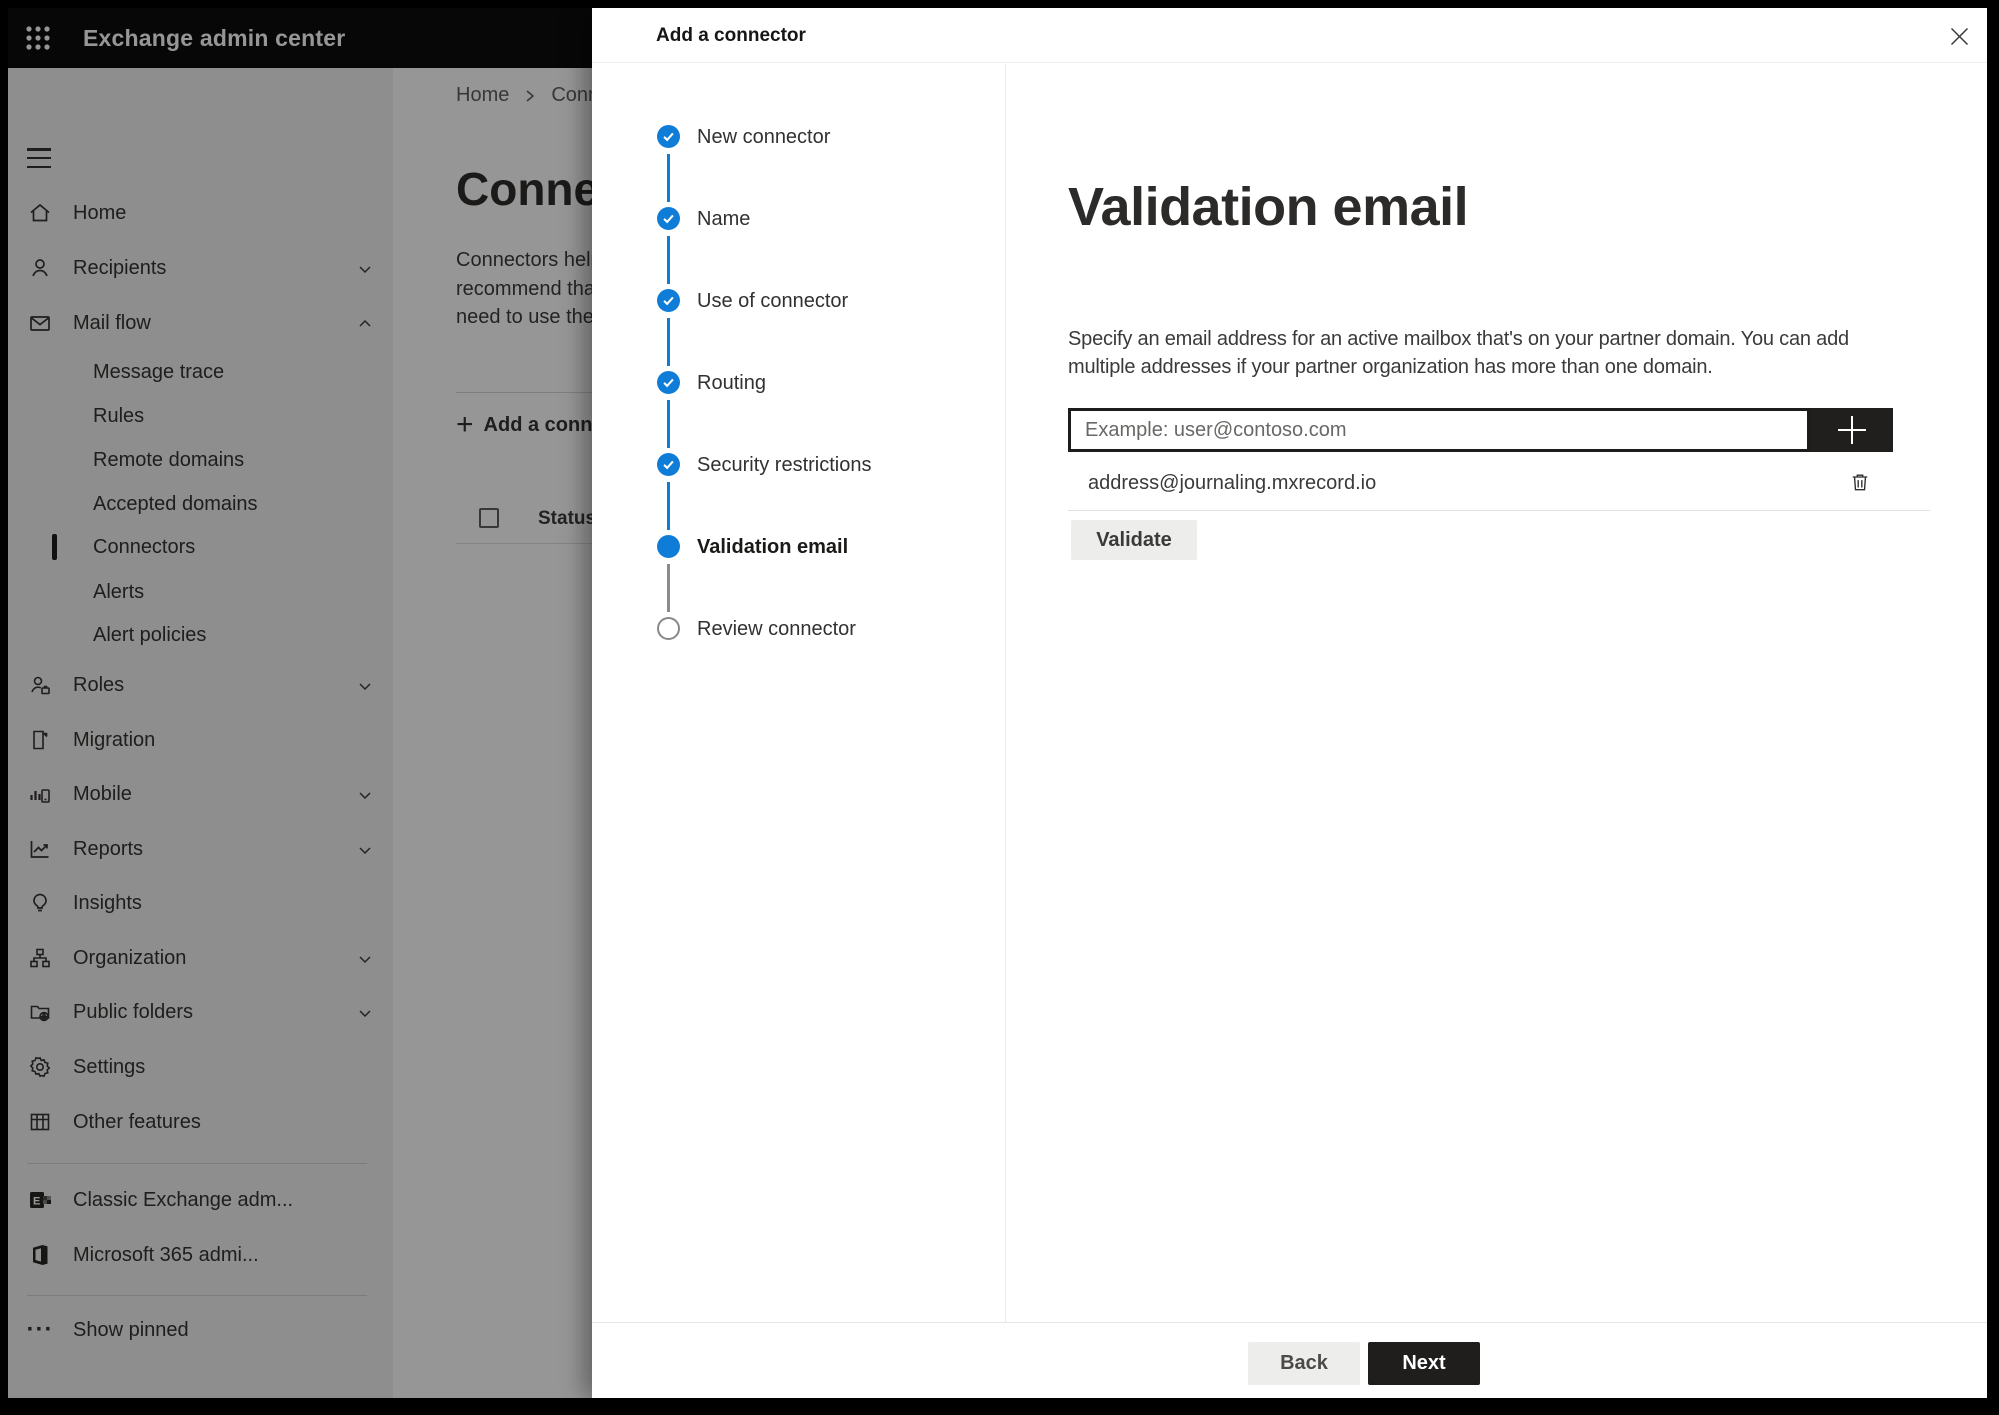 Image resolution: width=1999 pixels, height=1415 pixels. I want to click on step-security-restrictions: Security restrictions, so click(784, 465).